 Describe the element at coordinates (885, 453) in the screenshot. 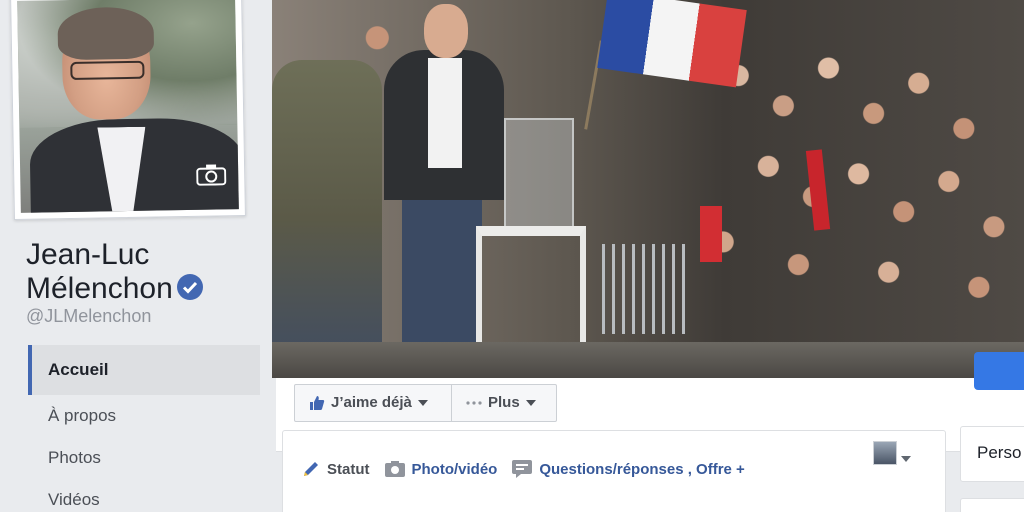

I see `composer-avatar` at that location.